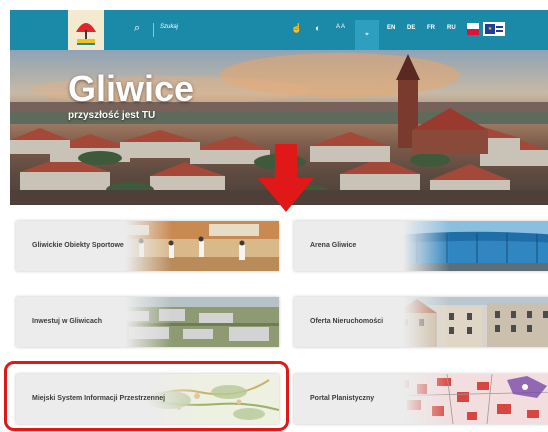  Describe the element at coordinates (137, 28) in the screenshot. I see `search-icon: ⌕` at that location.